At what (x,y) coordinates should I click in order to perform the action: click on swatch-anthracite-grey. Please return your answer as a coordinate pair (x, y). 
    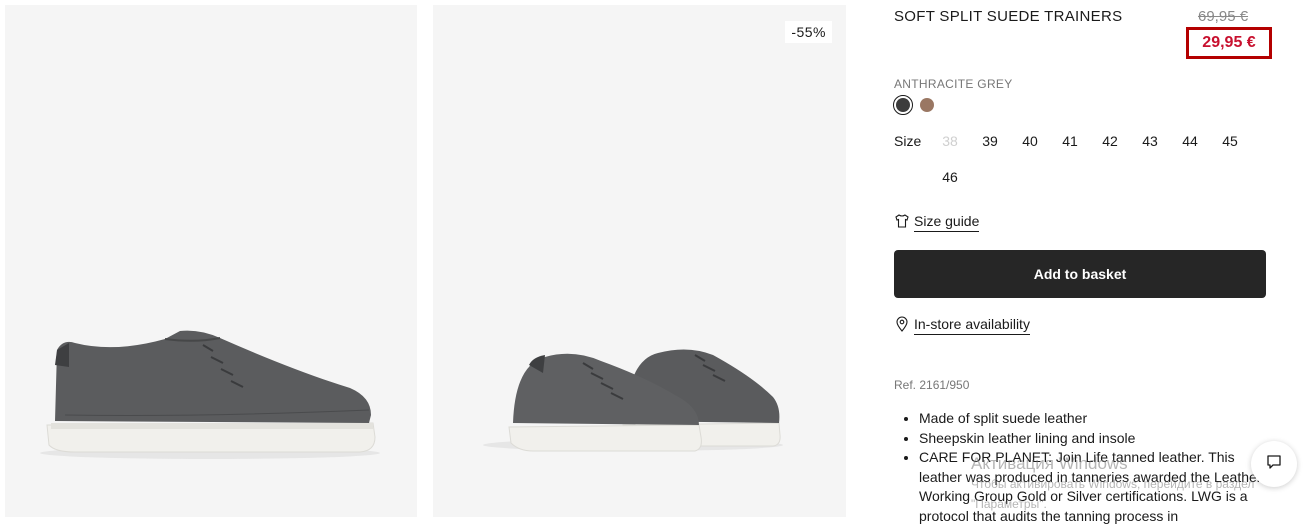
    Looking at the image, I should click on (903, 105).